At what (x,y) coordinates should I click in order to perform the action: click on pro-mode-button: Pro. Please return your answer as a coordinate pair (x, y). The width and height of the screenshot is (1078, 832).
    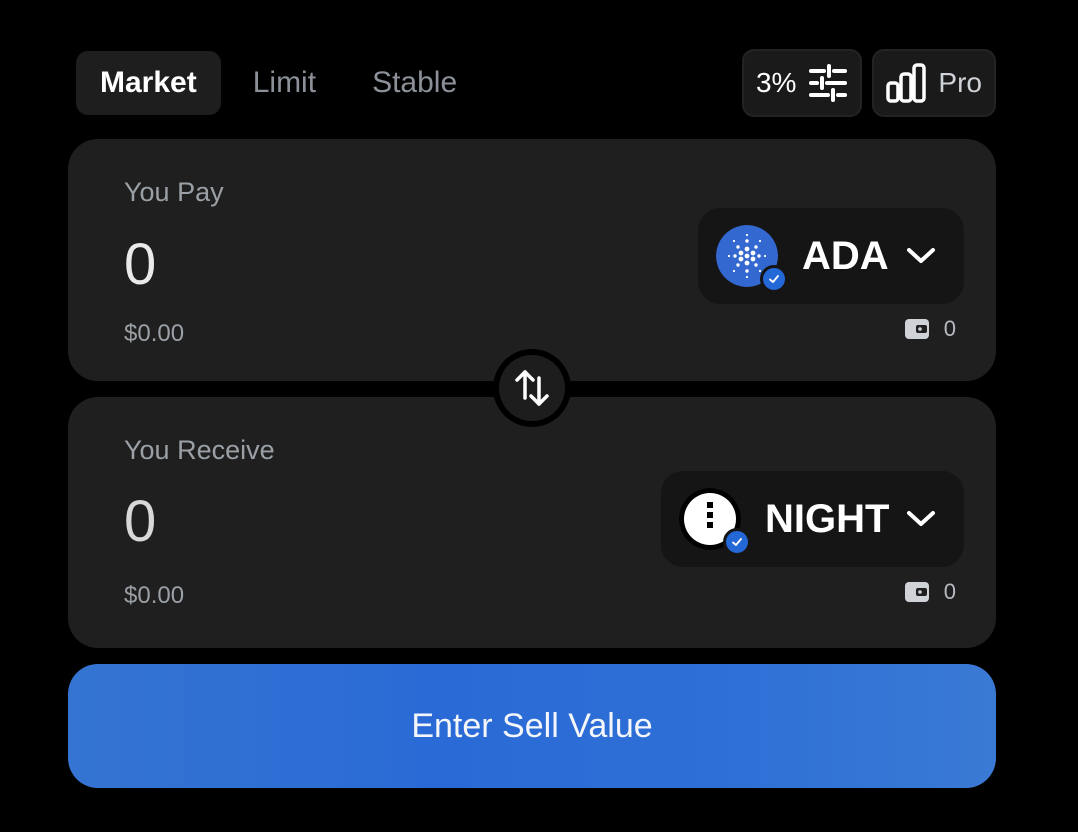
    Looking at the image, I should click on (934, 83).